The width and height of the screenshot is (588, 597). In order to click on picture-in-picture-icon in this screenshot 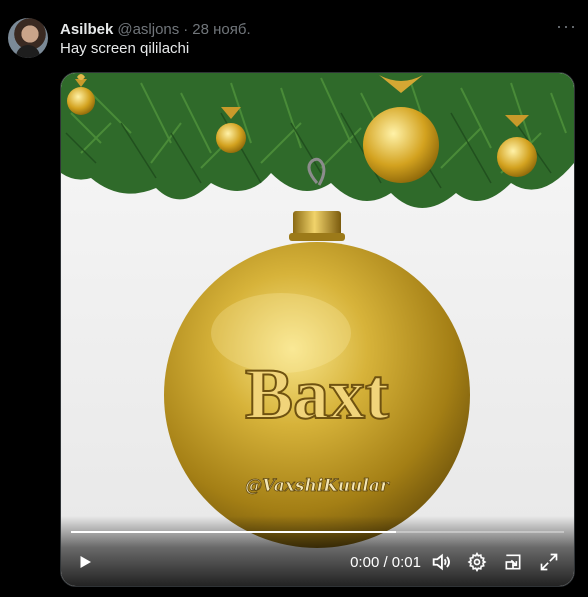, I will do `click(513, 562)`.